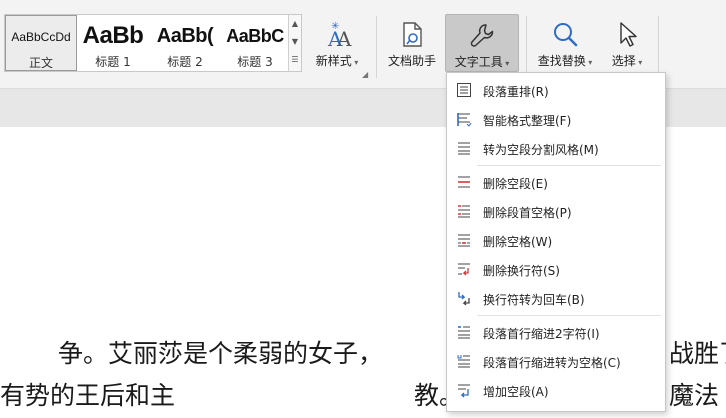  Describe the element at coordinates (464, 120) in the screenshot. I see `smart-format-icon` at that location.